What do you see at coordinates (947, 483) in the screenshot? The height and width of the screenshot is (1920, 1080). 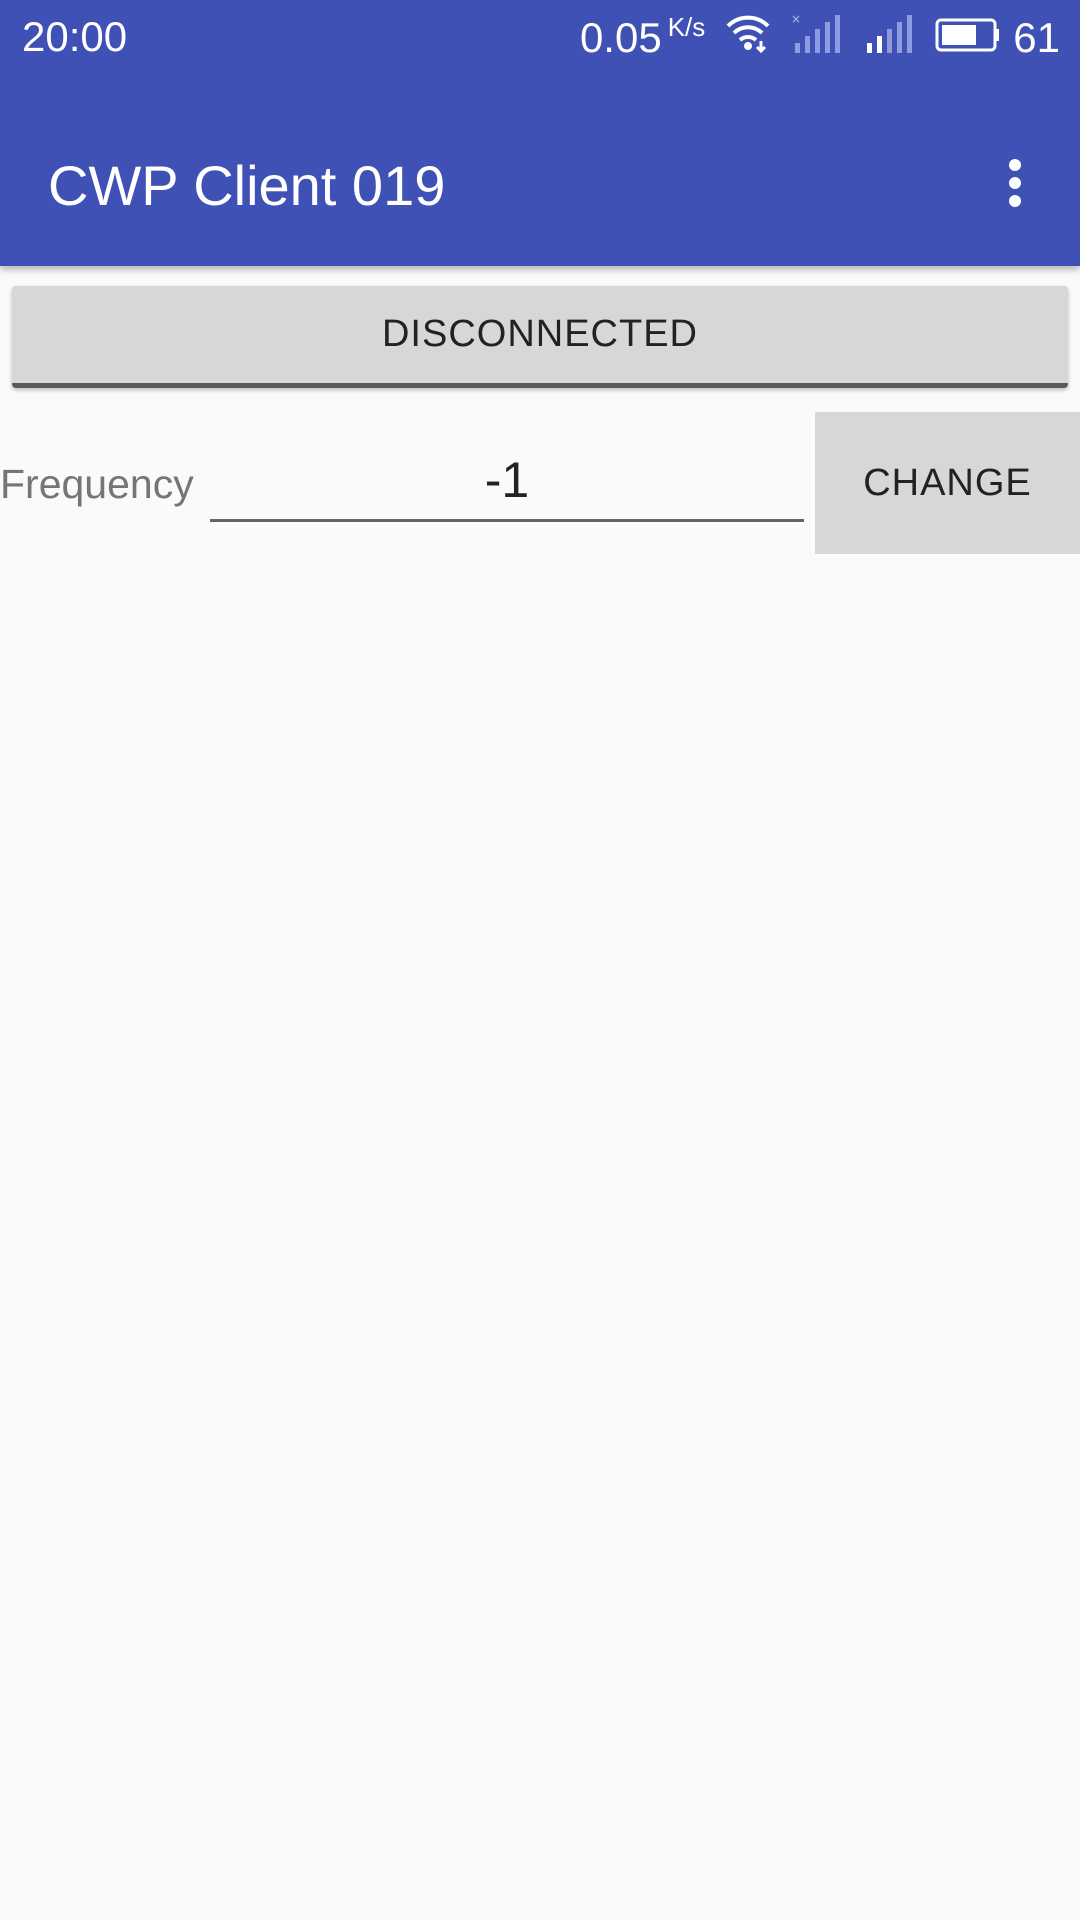 I see `change-button: CHANGE` at bounding box center [947, 483].